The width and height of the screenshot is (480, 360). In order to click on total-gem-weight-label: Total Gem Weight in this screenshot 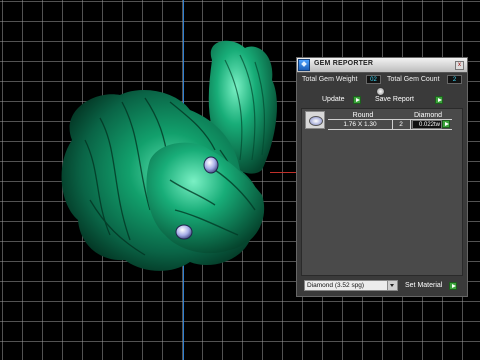, I will do `click(330, 79)`.